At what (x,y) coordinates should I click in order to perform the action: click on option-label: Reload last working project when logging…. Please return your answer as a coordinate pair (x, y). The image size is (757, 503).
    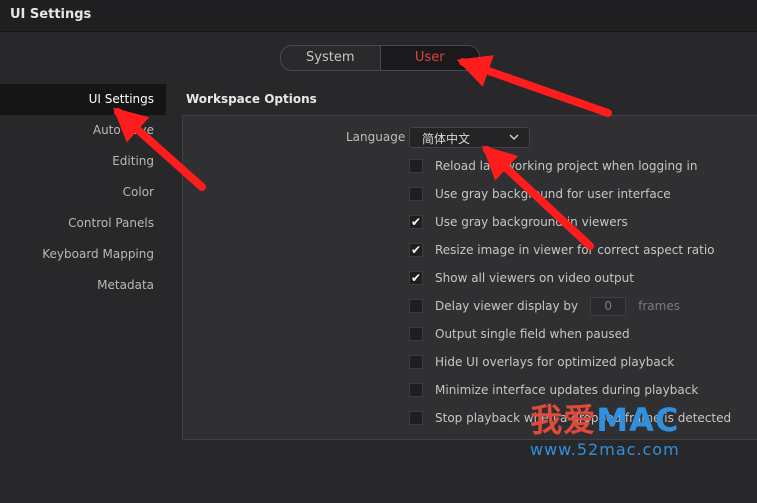
    Looking at the image, I should click on (566, 166).